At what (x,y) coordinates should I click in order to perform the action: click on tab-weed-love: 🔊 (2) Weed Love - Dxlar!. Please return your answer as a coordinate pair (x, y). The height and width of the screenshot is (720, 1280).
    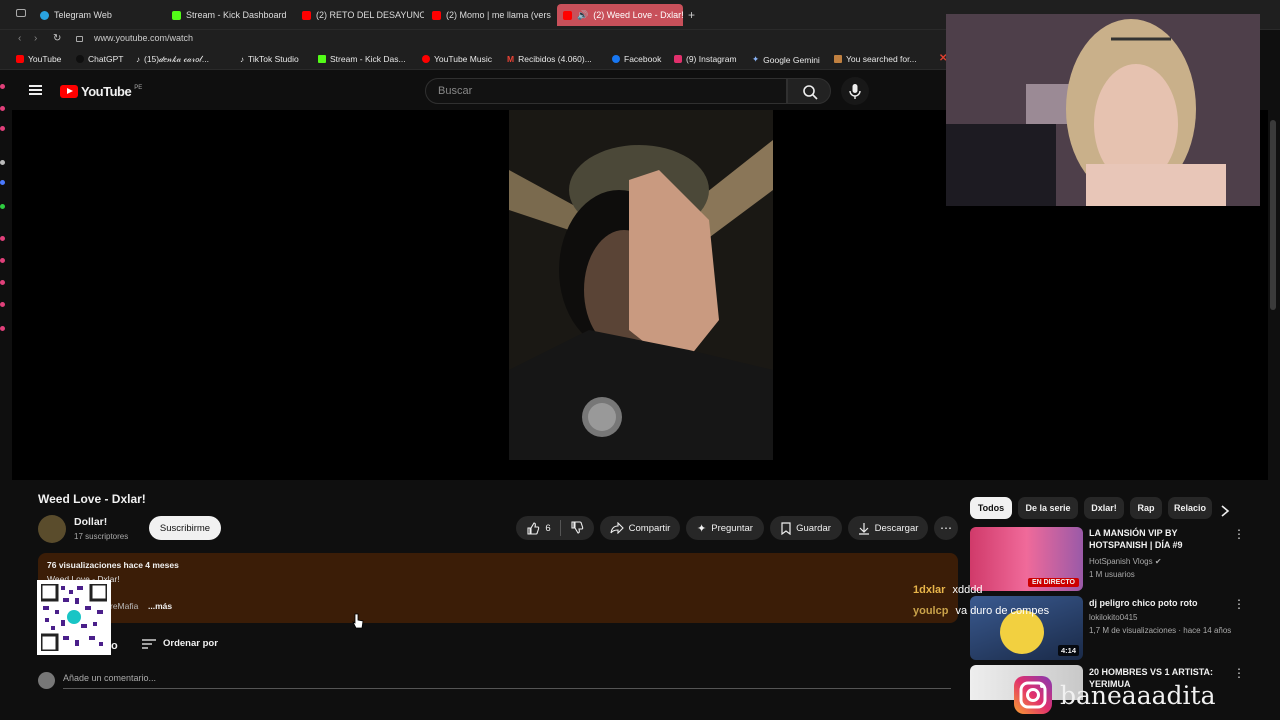
    Looking at the image, I should click on (620, 15).